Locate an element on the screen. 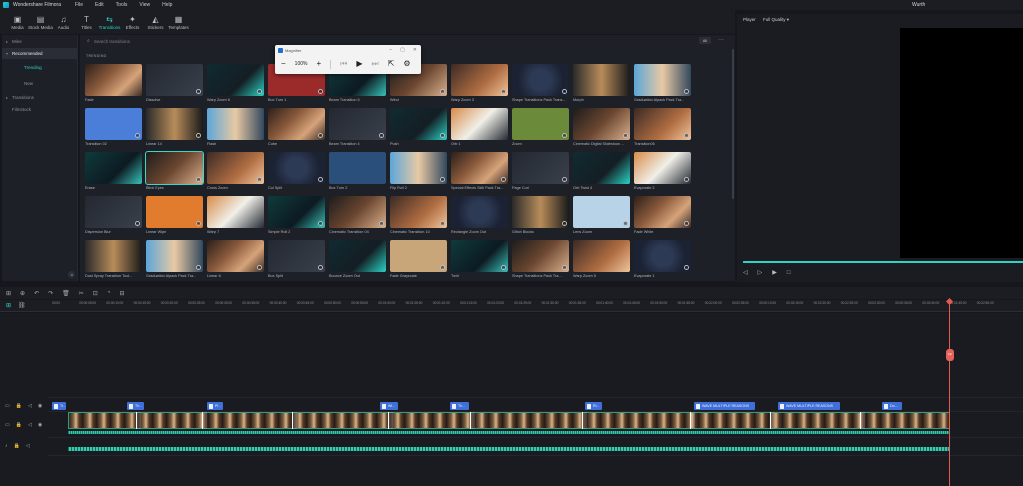 This screenshot has height=486, width=1023. transition-tile: ↓ Cross Zoom is located at coordinates (235, 173).